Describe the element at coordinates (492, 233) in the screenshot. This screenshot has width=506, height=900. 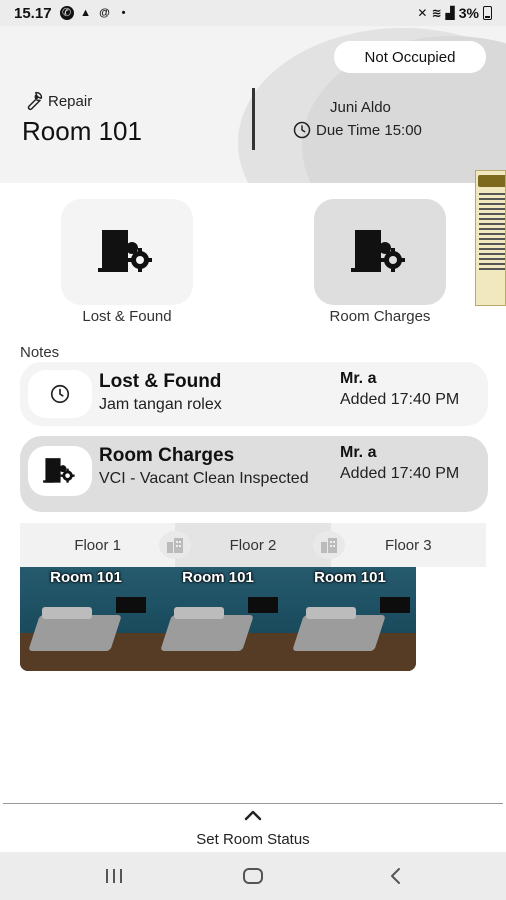
I see `thumbnail-lines` at that location.